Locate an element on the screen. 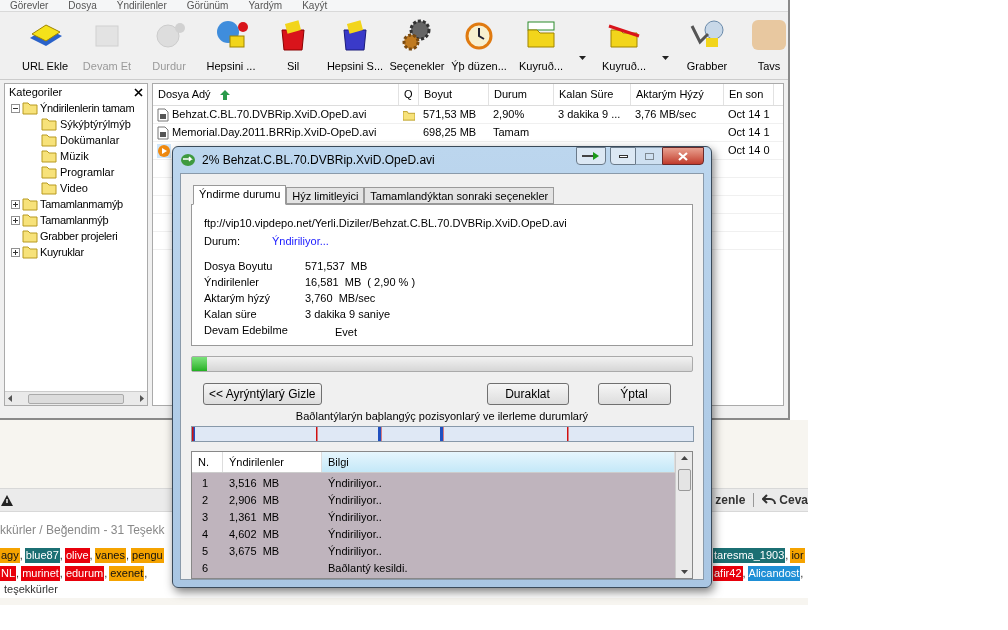 Image resolution: width=1008 pixels, height=630 pixels. toolbar-button: Seçenekler is located at coordinates (417, 45).